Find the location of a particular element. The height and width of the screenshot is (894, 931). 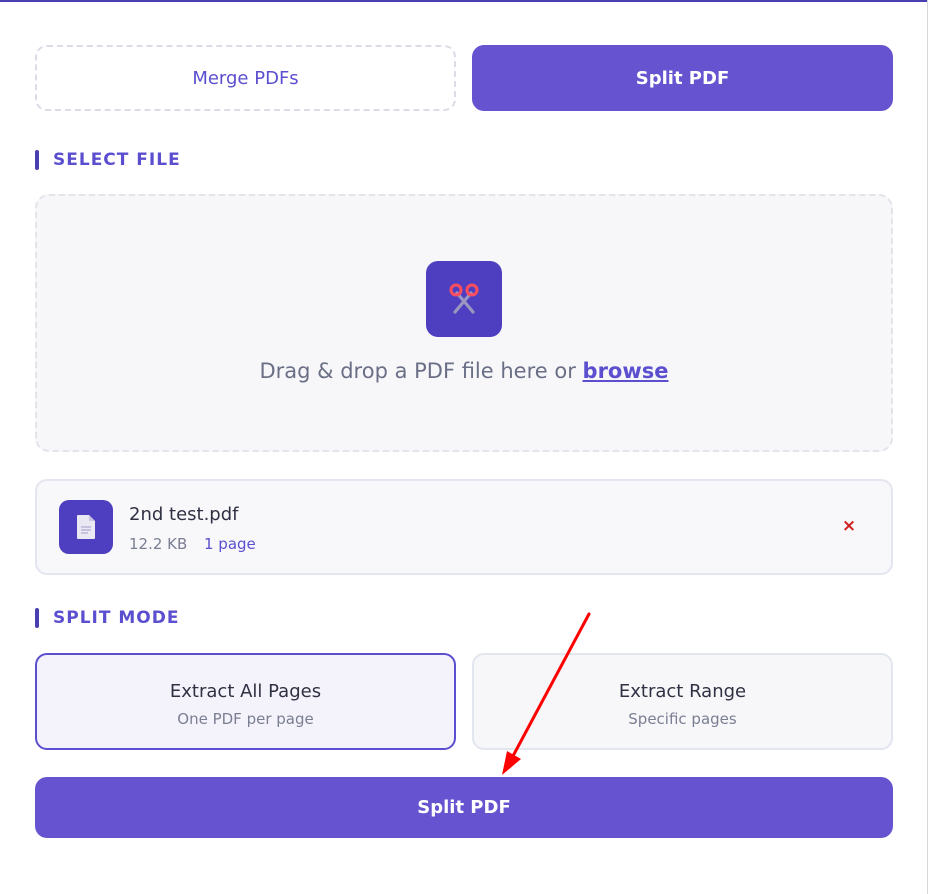

select-file-heading: SELECT FILE is located at coordinates (108, 160).